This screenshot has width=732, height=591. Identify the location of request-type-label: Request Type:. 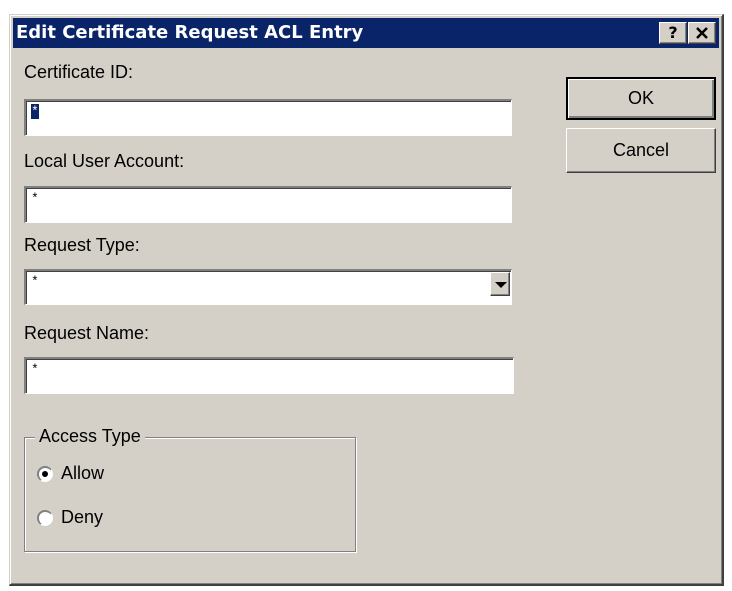
(82, 245).